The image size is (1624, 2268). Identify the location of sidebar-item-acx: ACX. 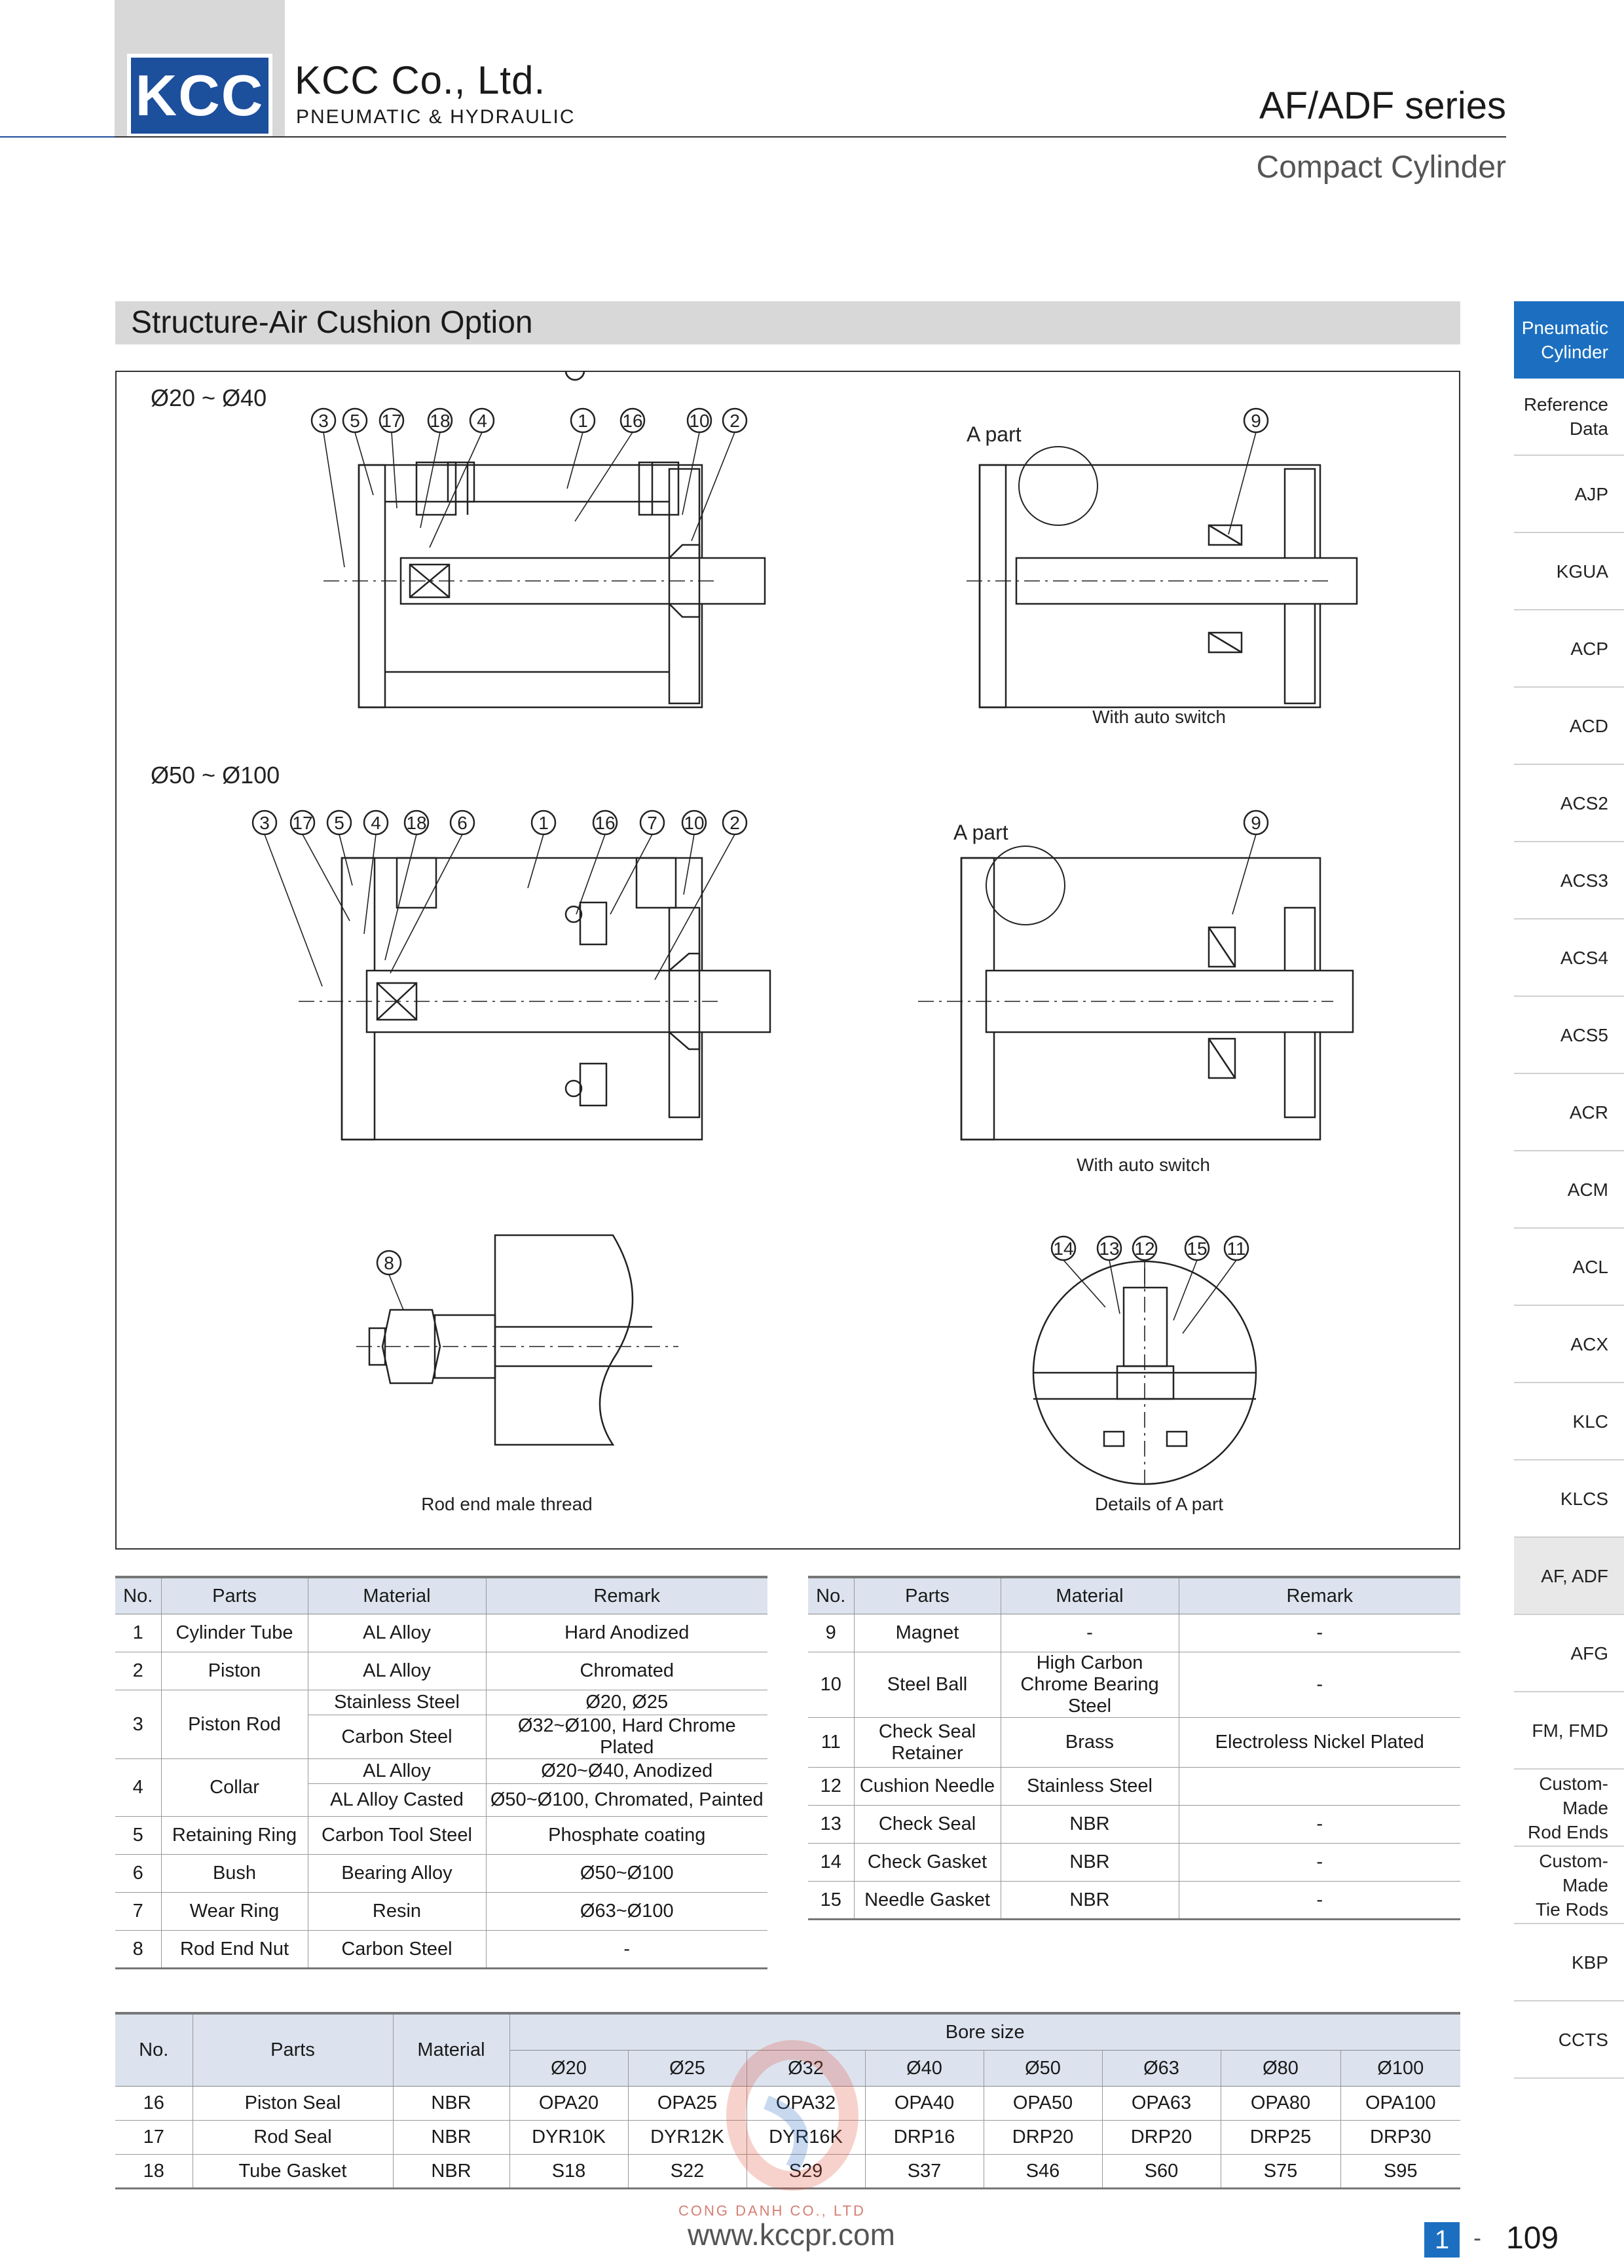
(1569, 1344).